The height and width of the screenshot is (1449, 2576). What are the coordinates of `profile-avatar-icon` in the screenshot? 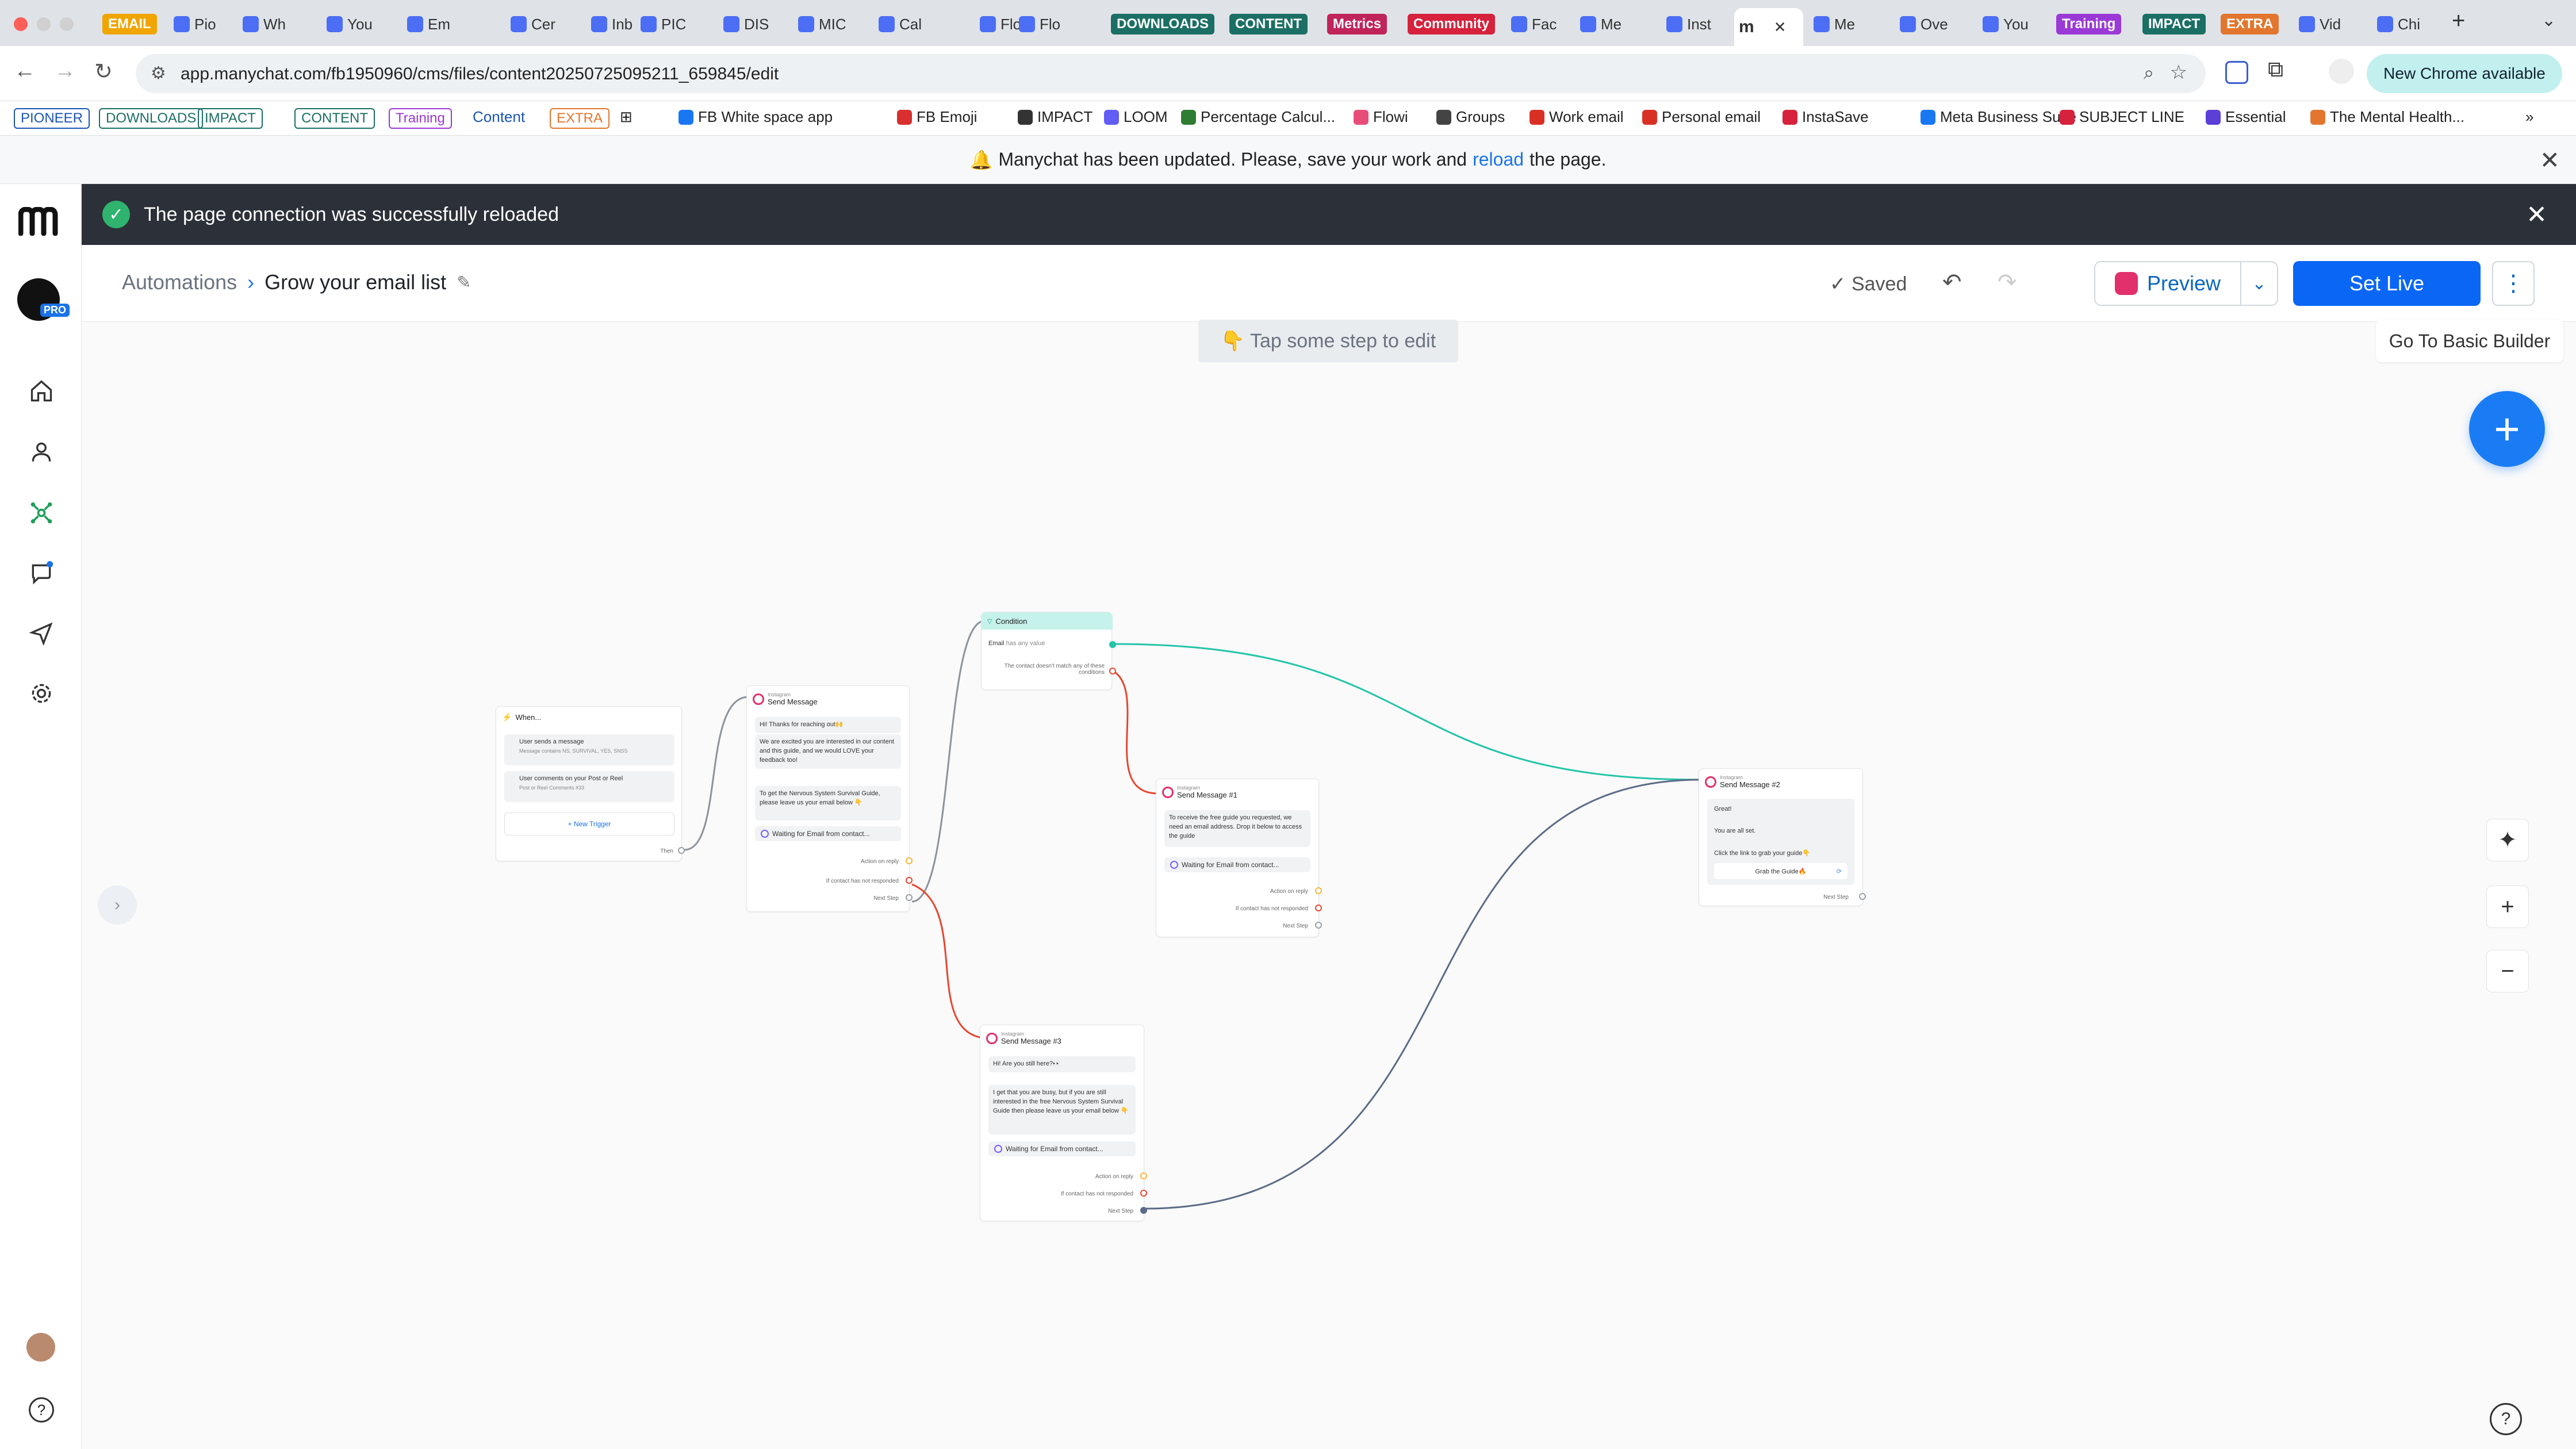 It's located at (2341, 71).